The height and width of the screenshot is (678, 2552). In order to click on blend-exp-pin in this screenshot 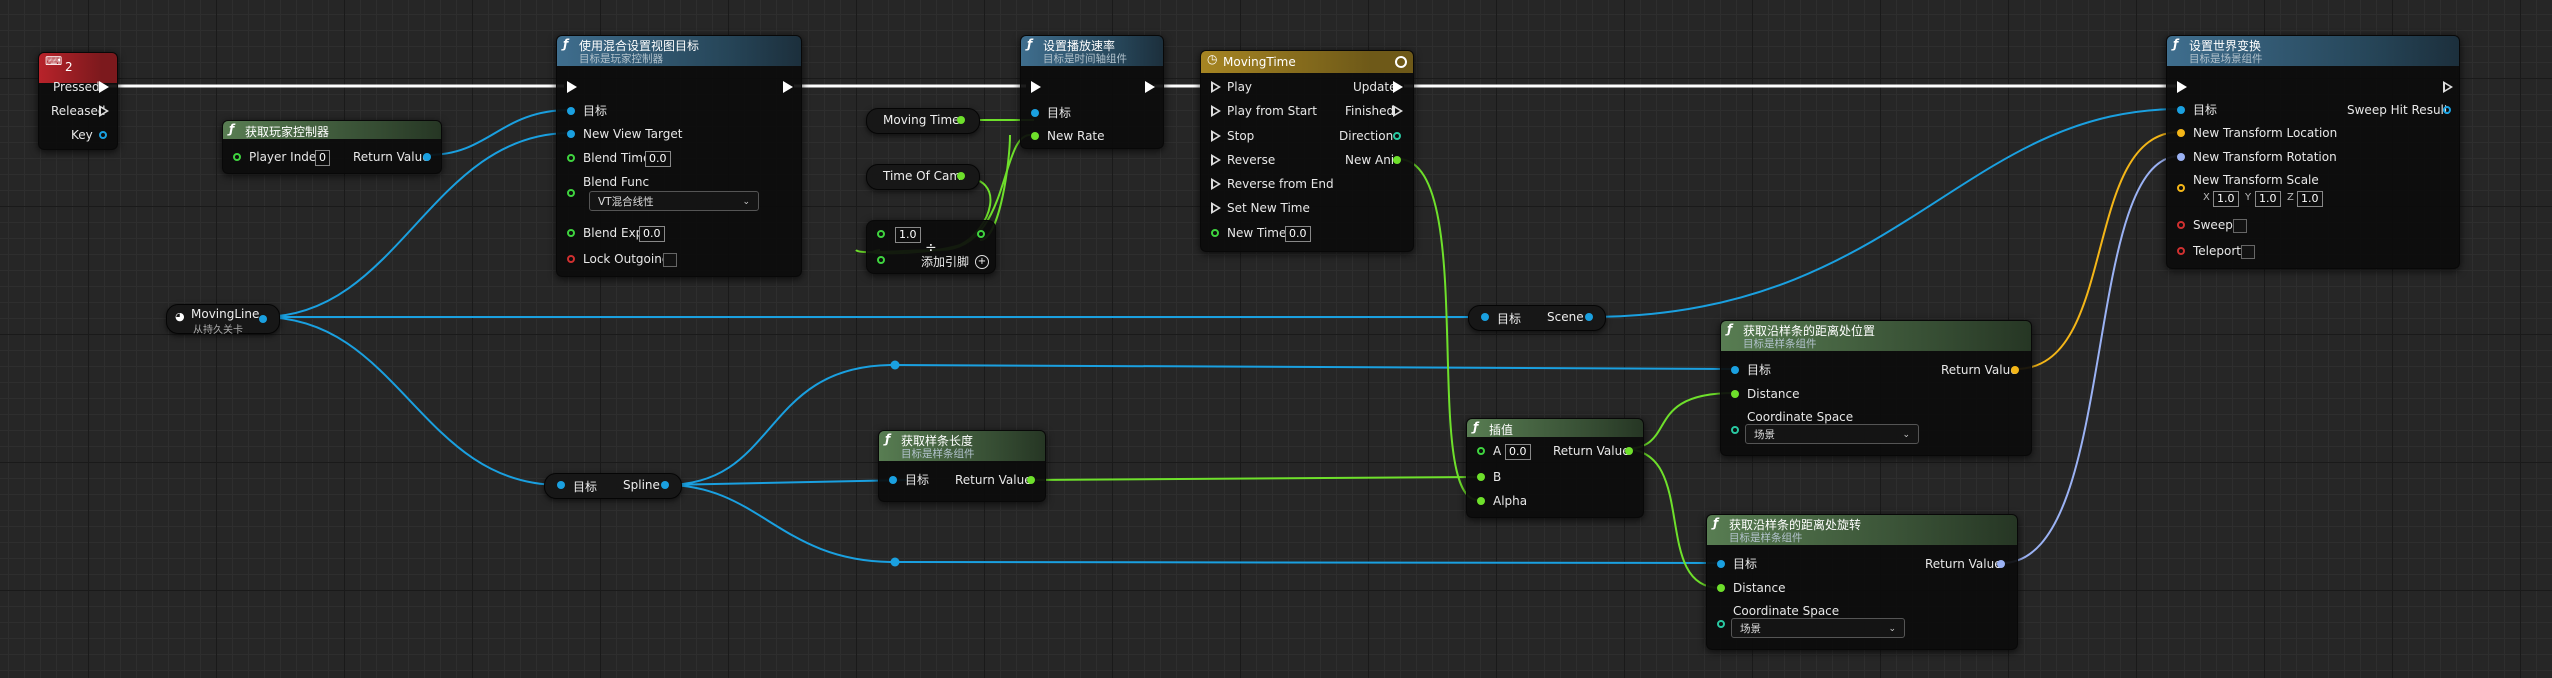, I will do `click(571, 233)`.